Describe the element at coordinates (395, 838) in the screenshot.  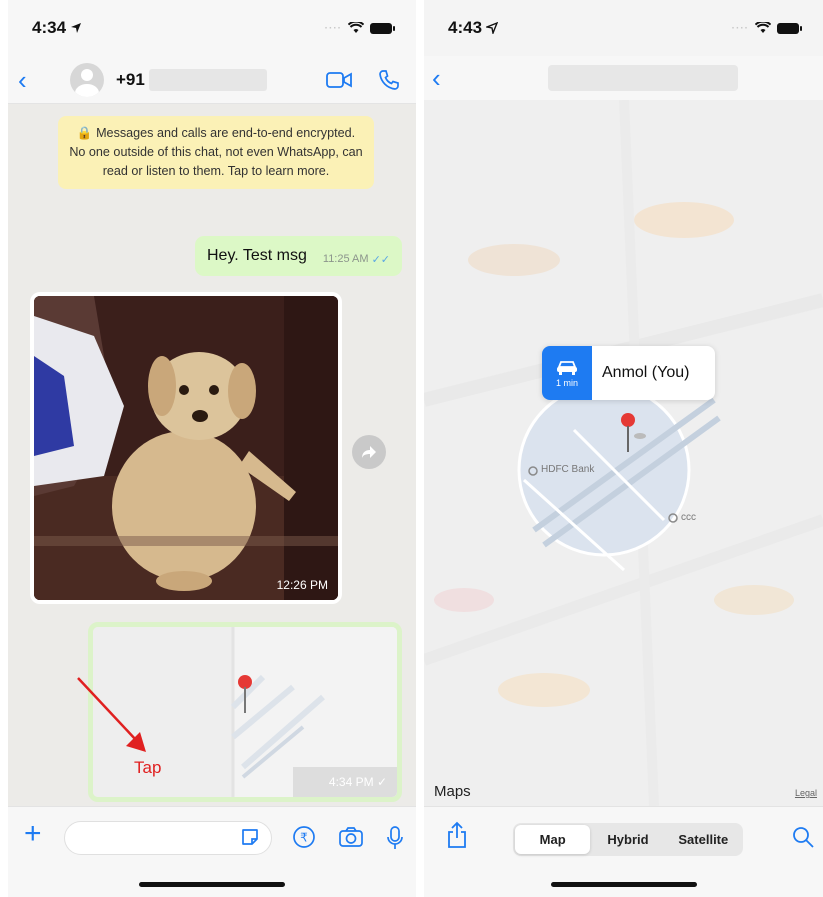
I see `microphone-icon` at that location.